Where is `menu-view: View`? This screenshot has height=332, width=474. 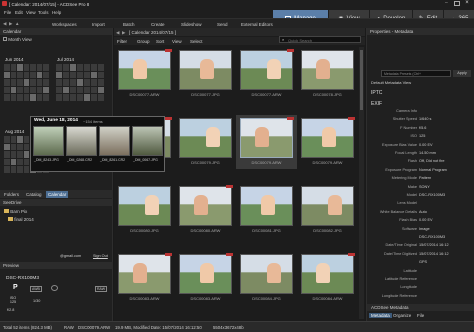
menu-view: View is located at coordinates (31, 12).